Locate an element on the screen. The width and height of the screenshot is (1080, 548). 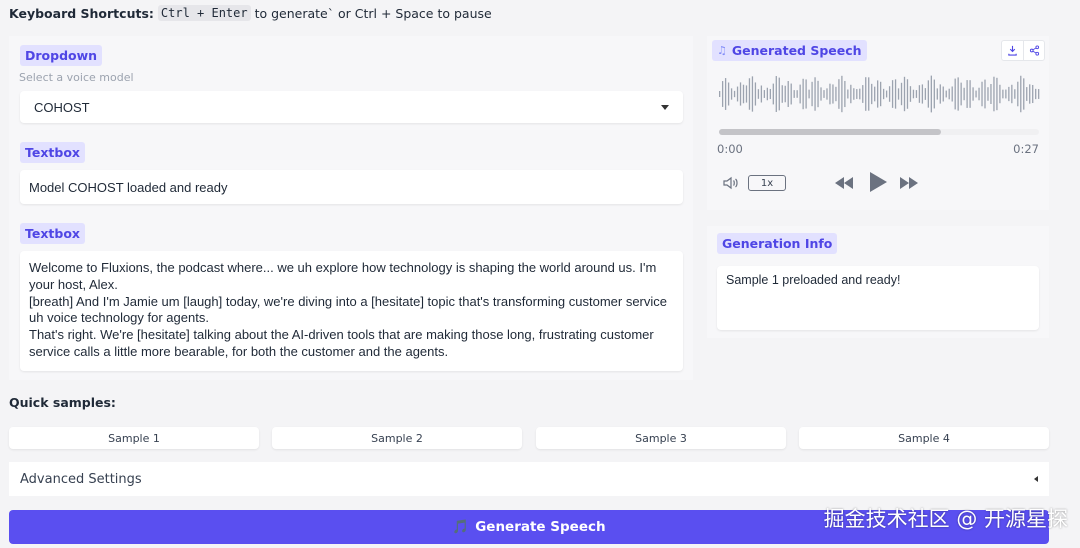
audio-waveform is located at coordinates (880, 94).